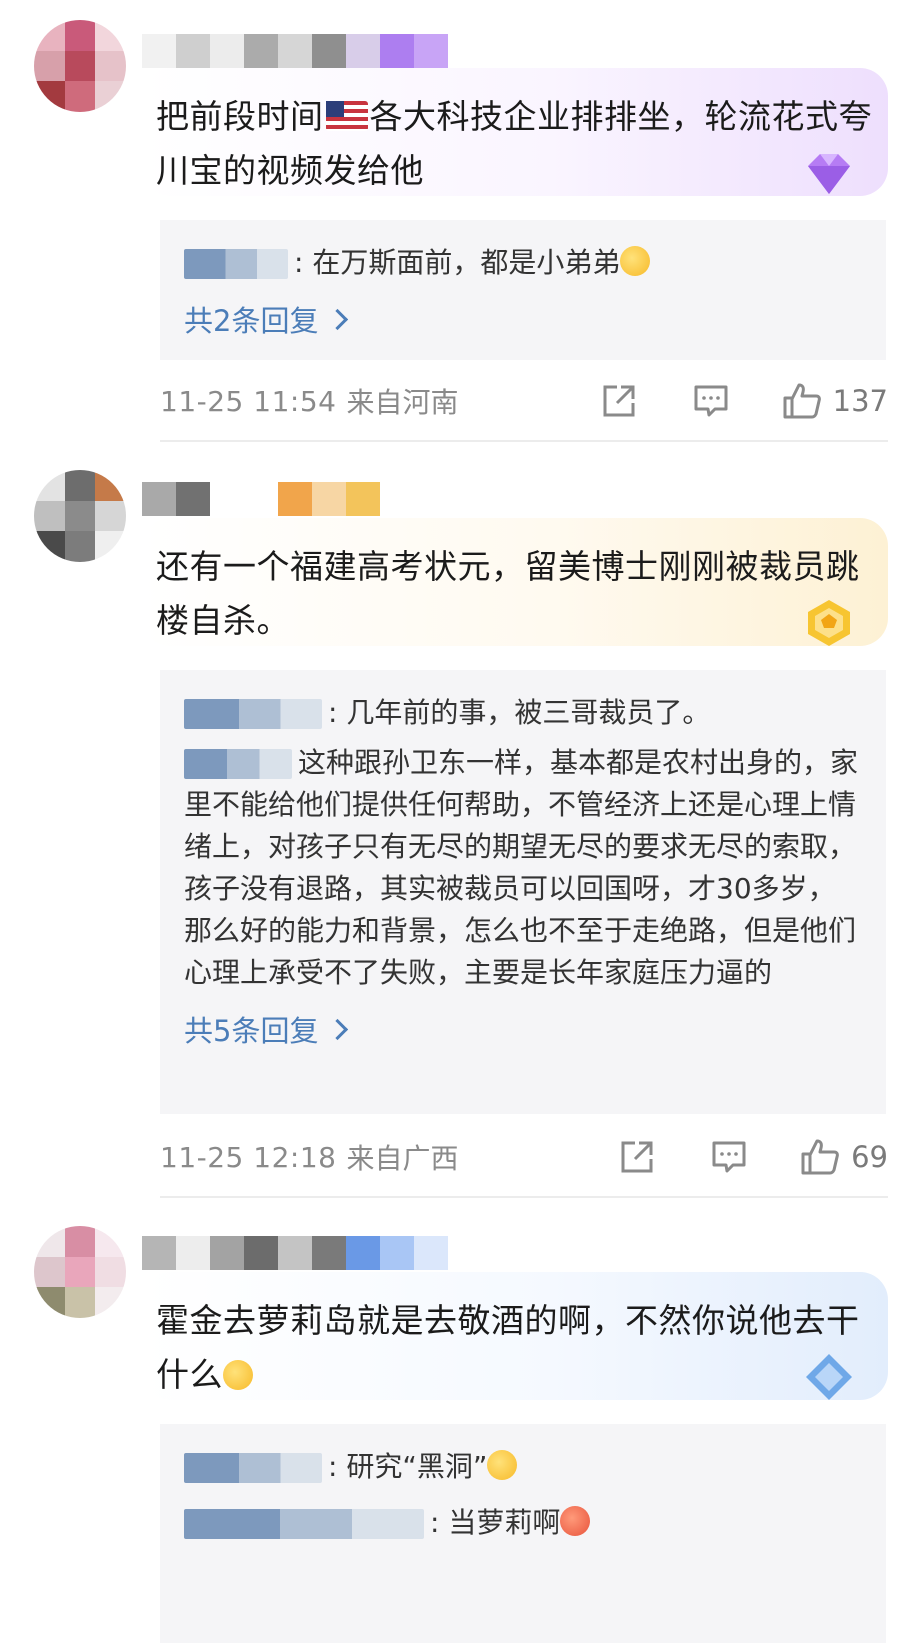 The height and width of the screenshot is (1643, 918). Describe the element at coordinates (523, 319) in the screenshot. I see `more-replies-link: 共2条回复` at that location.